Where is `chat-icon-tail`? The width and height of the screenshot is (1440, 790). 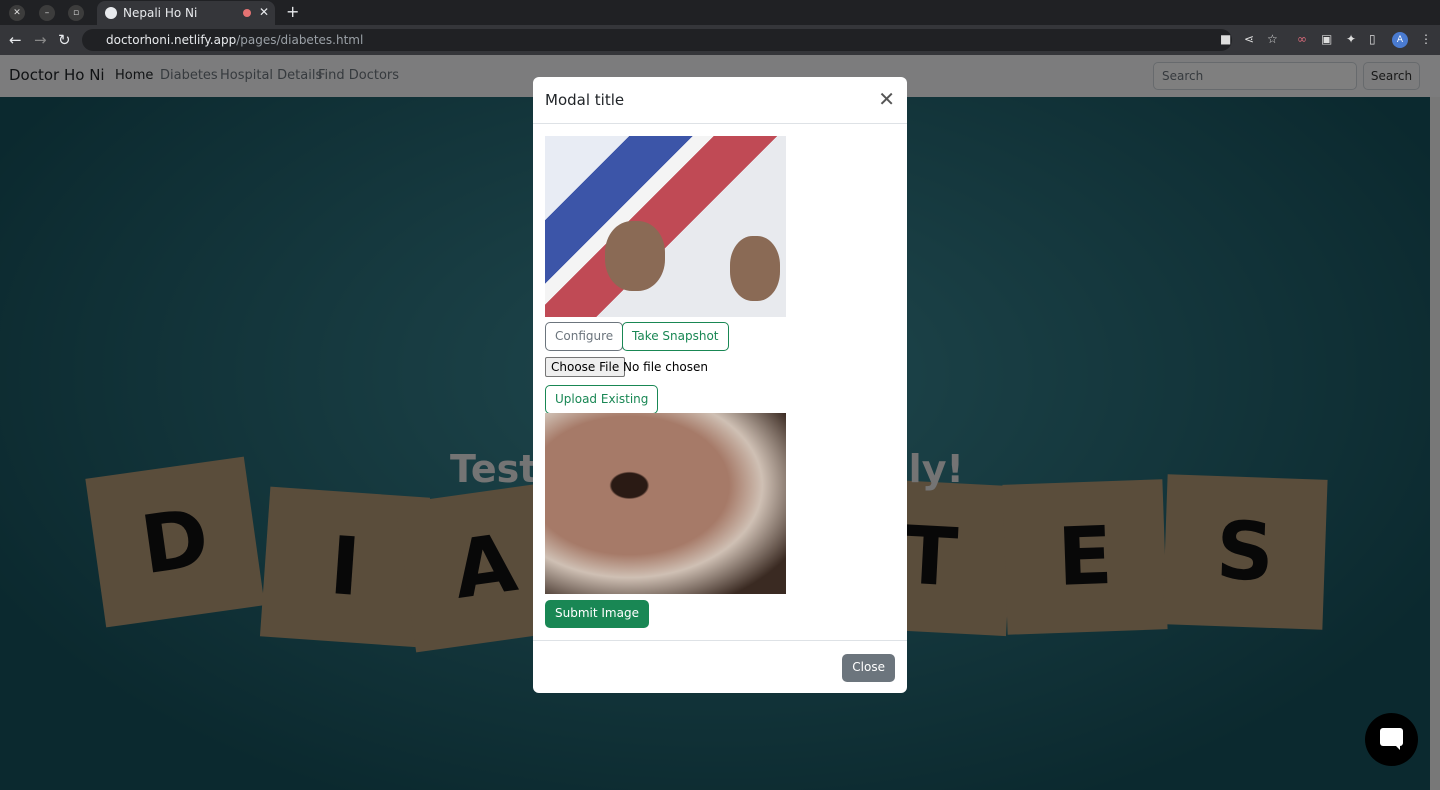 chat-icon-tail is located at coordinates (1397, 747).